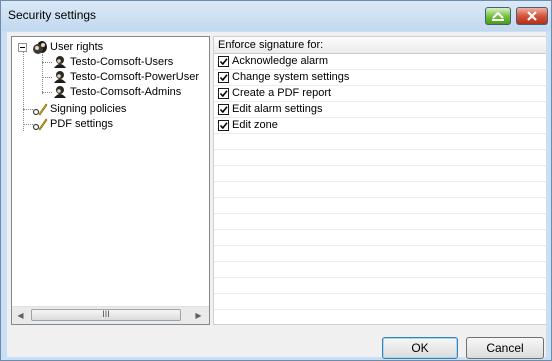  Describe the element at coordinates (420, 348) in the screenshot. I see `ok-button: OK` at that location.